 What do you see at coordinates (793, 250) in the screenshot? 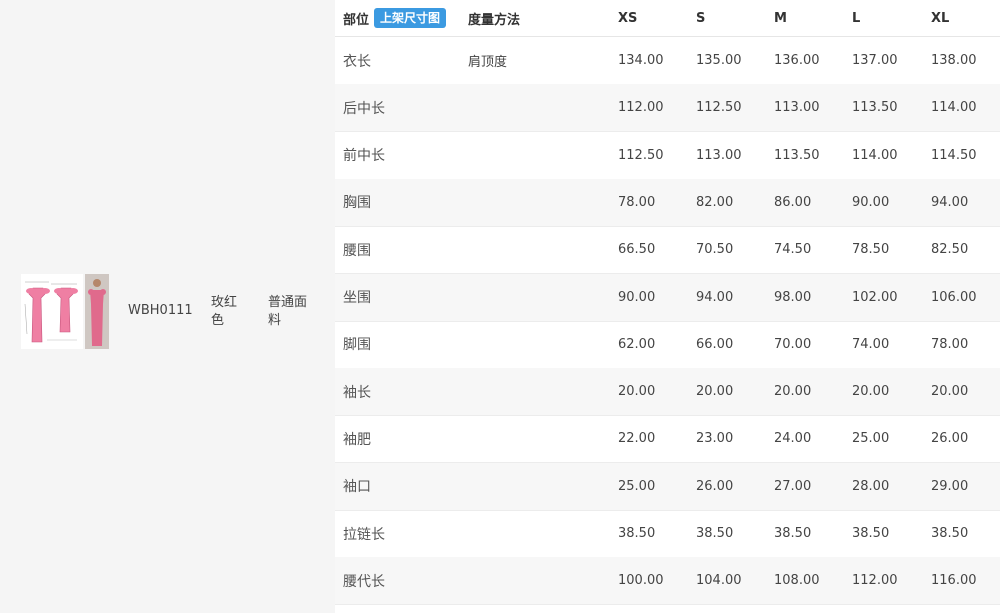
I see `row-size-value: 74.50` at bounding box center [793, 250].